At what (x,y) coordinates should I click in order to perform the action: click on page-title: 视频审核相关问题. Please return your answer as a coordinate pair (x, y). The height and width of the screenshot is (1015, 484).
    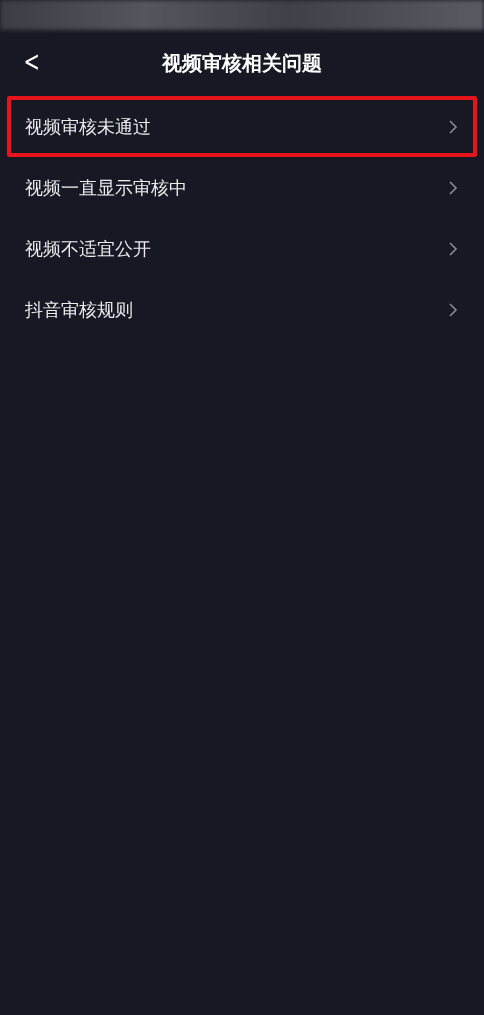
    Looking at the image, I should click on (242, 63).